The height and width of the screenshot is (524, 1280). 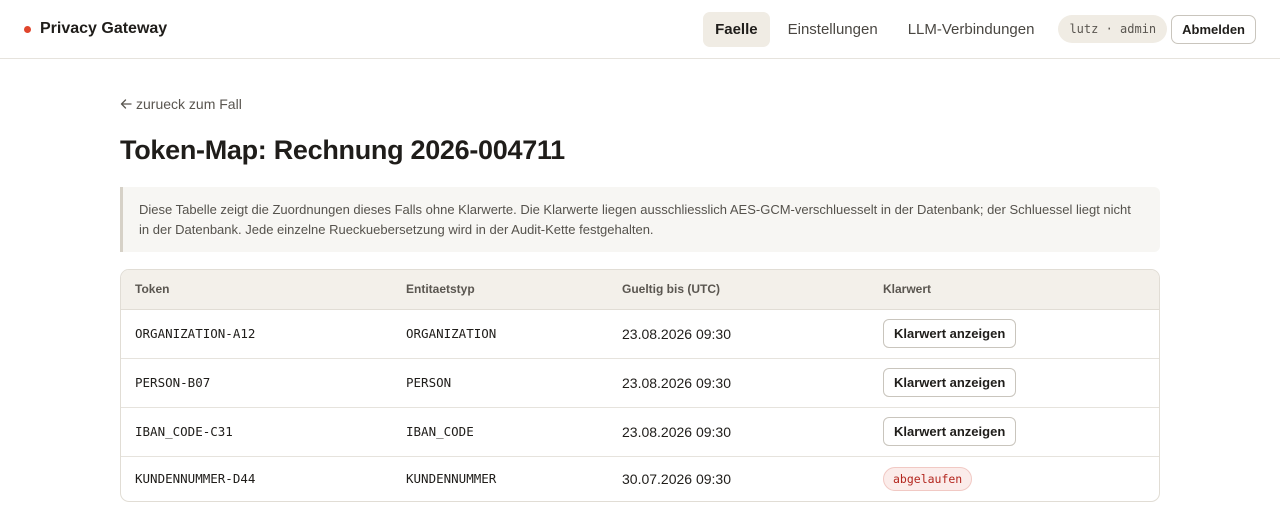 What do you see at coordinates (126, 104) in the screenshot?
I see `arrow-left-icon` at bounding box center [126, 104].